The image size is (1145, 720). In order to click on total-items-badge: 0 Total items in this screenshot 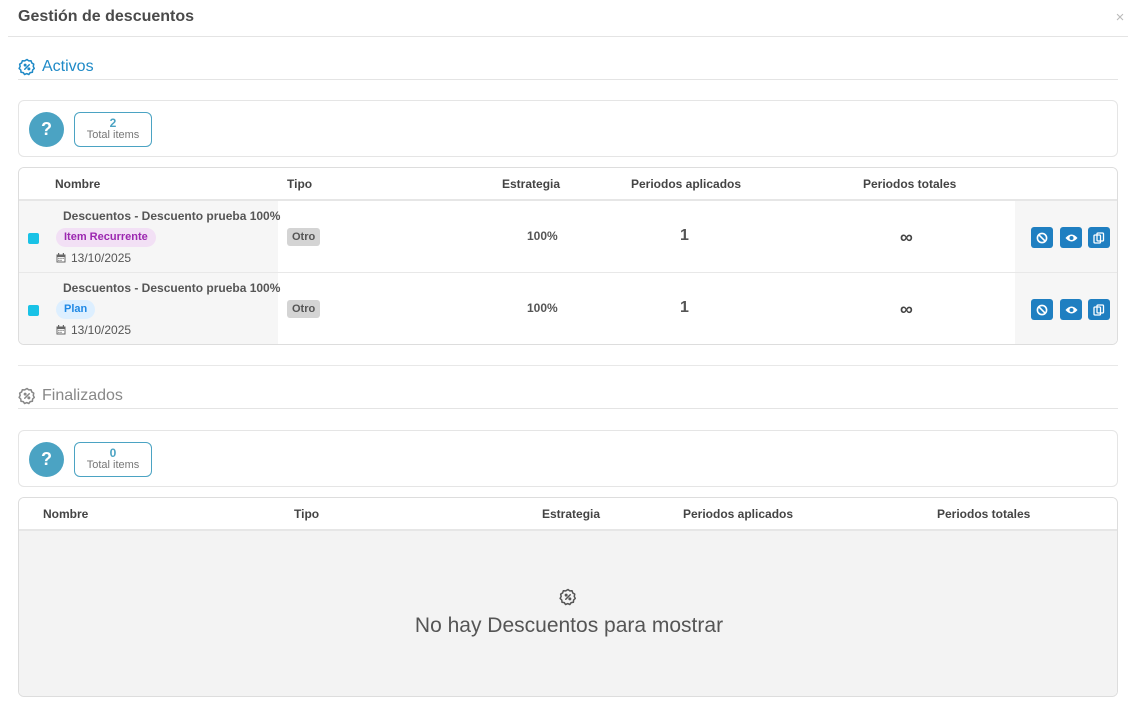, I will do `click(113, 459)`.